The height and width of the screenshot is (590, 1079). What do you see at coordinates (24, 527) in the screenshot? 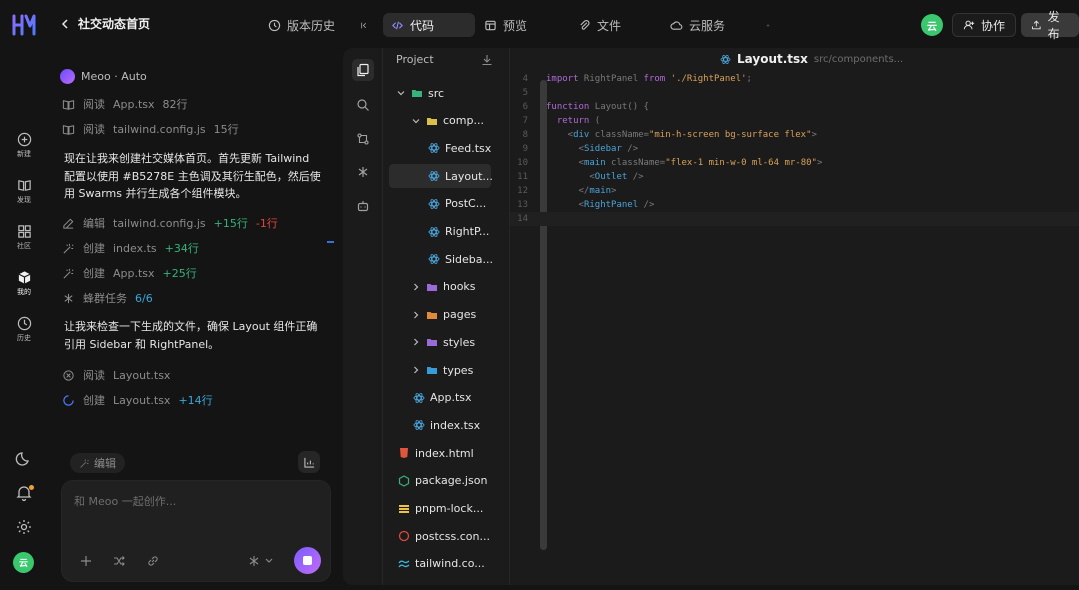
I see `gear-icon` at bounding box center [24, 527].